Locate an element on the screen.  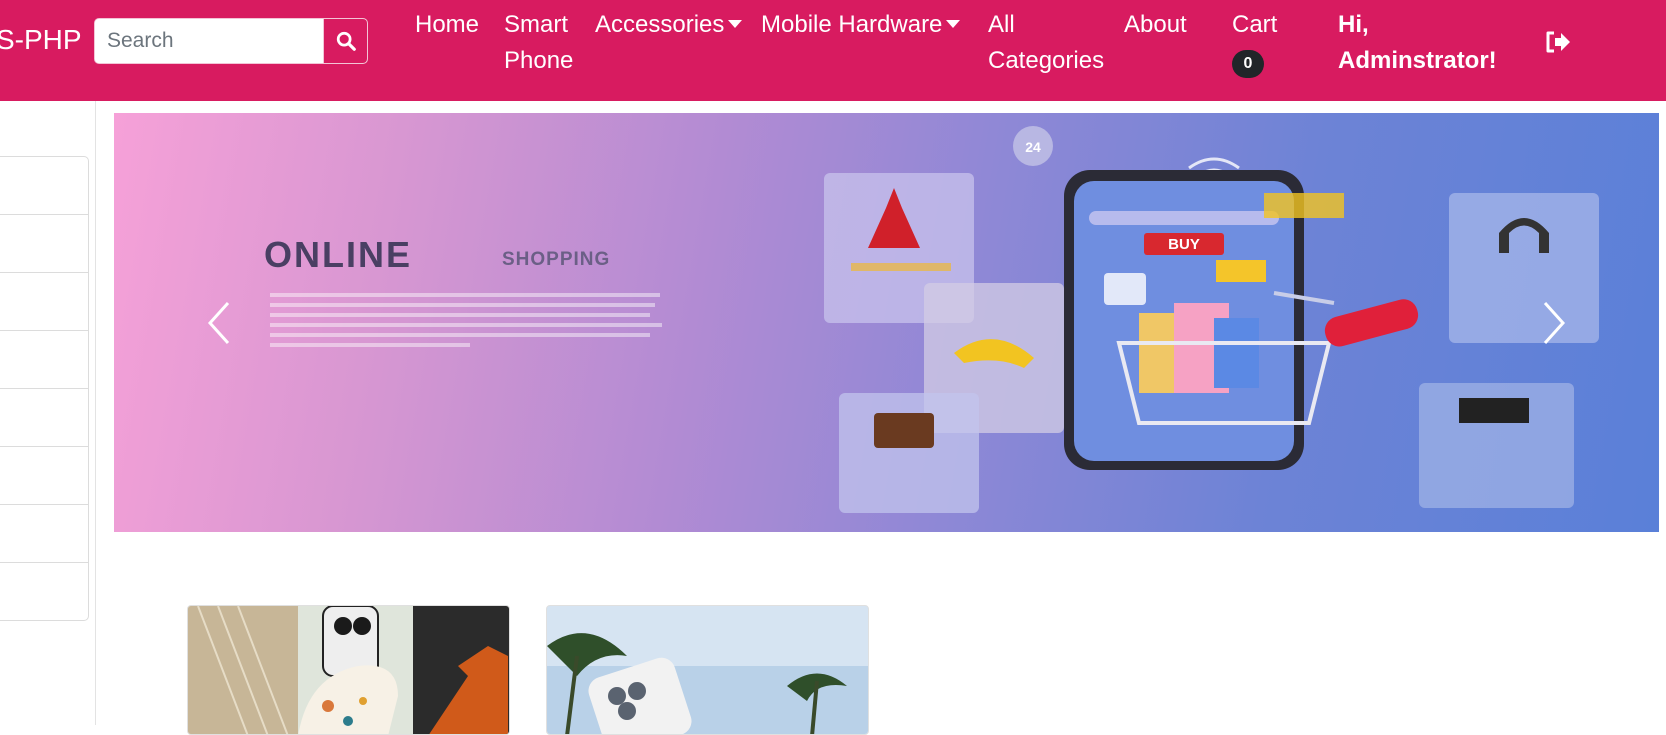
search-input is located at coordinates (209, 41).